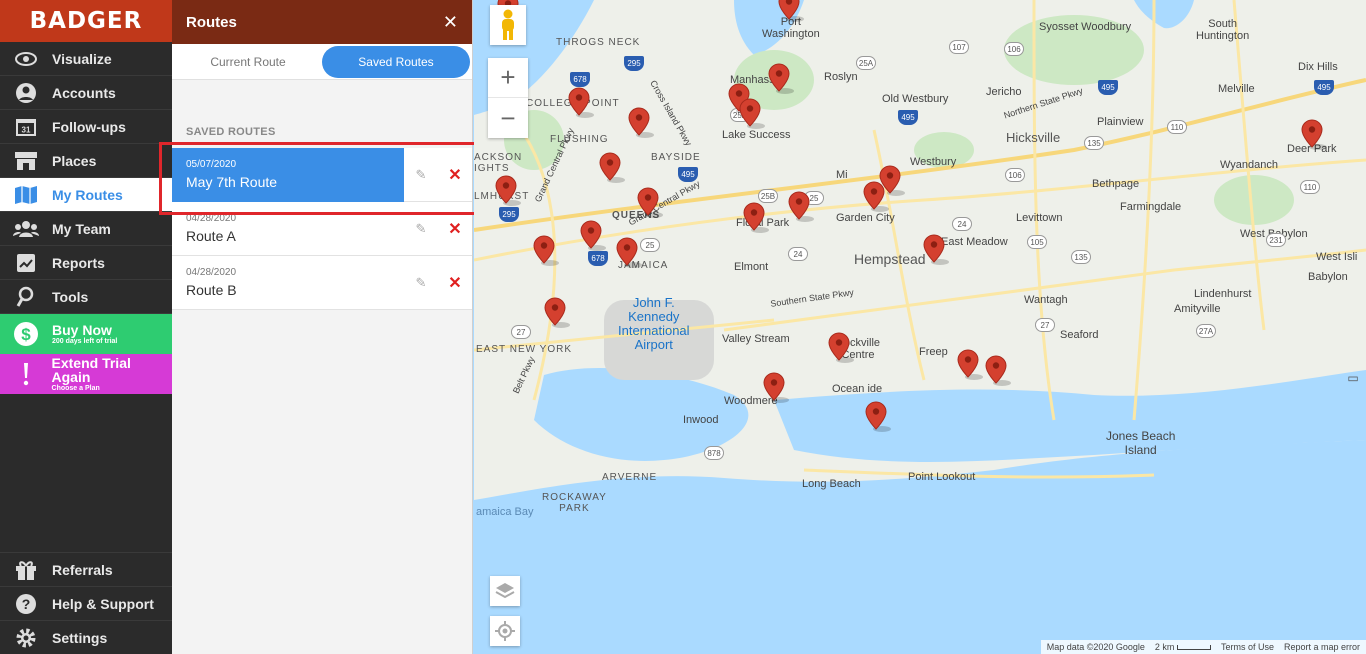 Image resolution: width=1366 pixels, height=654 pixels. What do you see at coordinates (505, 631) in the screenshot?
I see `my-location-icon` at bounding box center [505, 631].